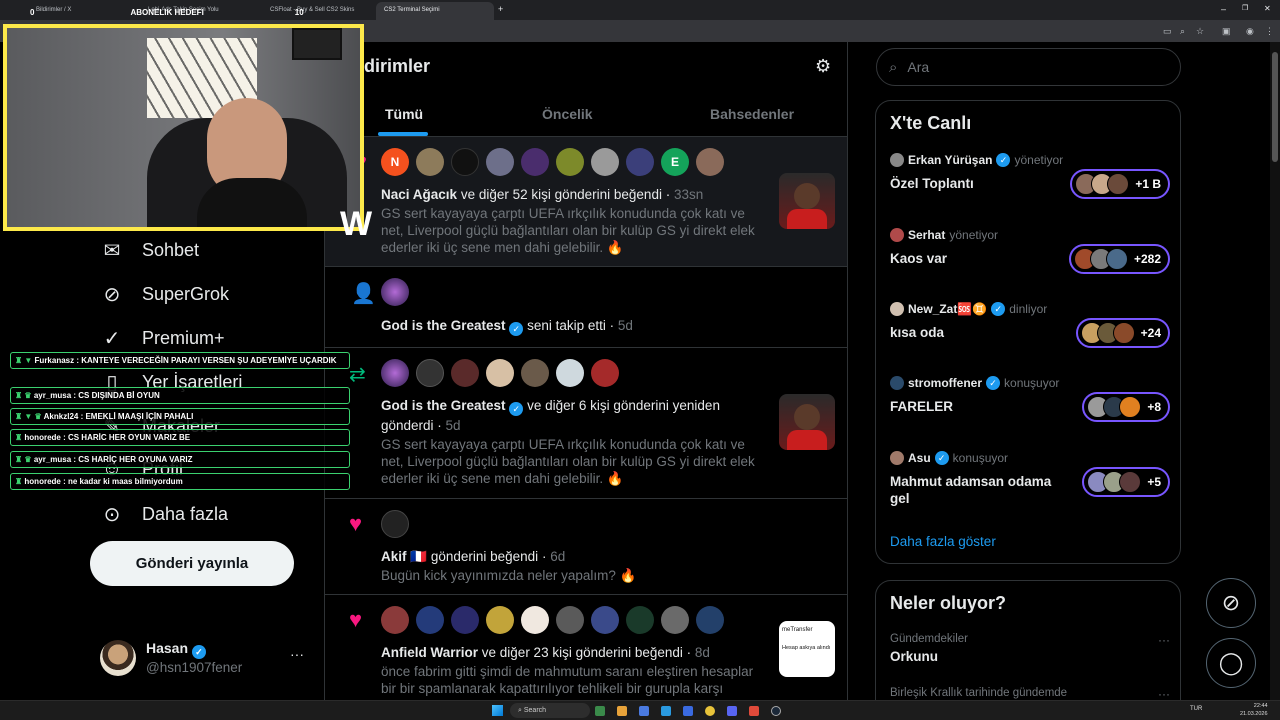 The image size is (1280, 720). What do you see at coordinates (139, 416) in the screenshot?
I see `chat-text: EMEKLİ MAAŞI İÇİN PAHALI` at bounding box center [139, 416].